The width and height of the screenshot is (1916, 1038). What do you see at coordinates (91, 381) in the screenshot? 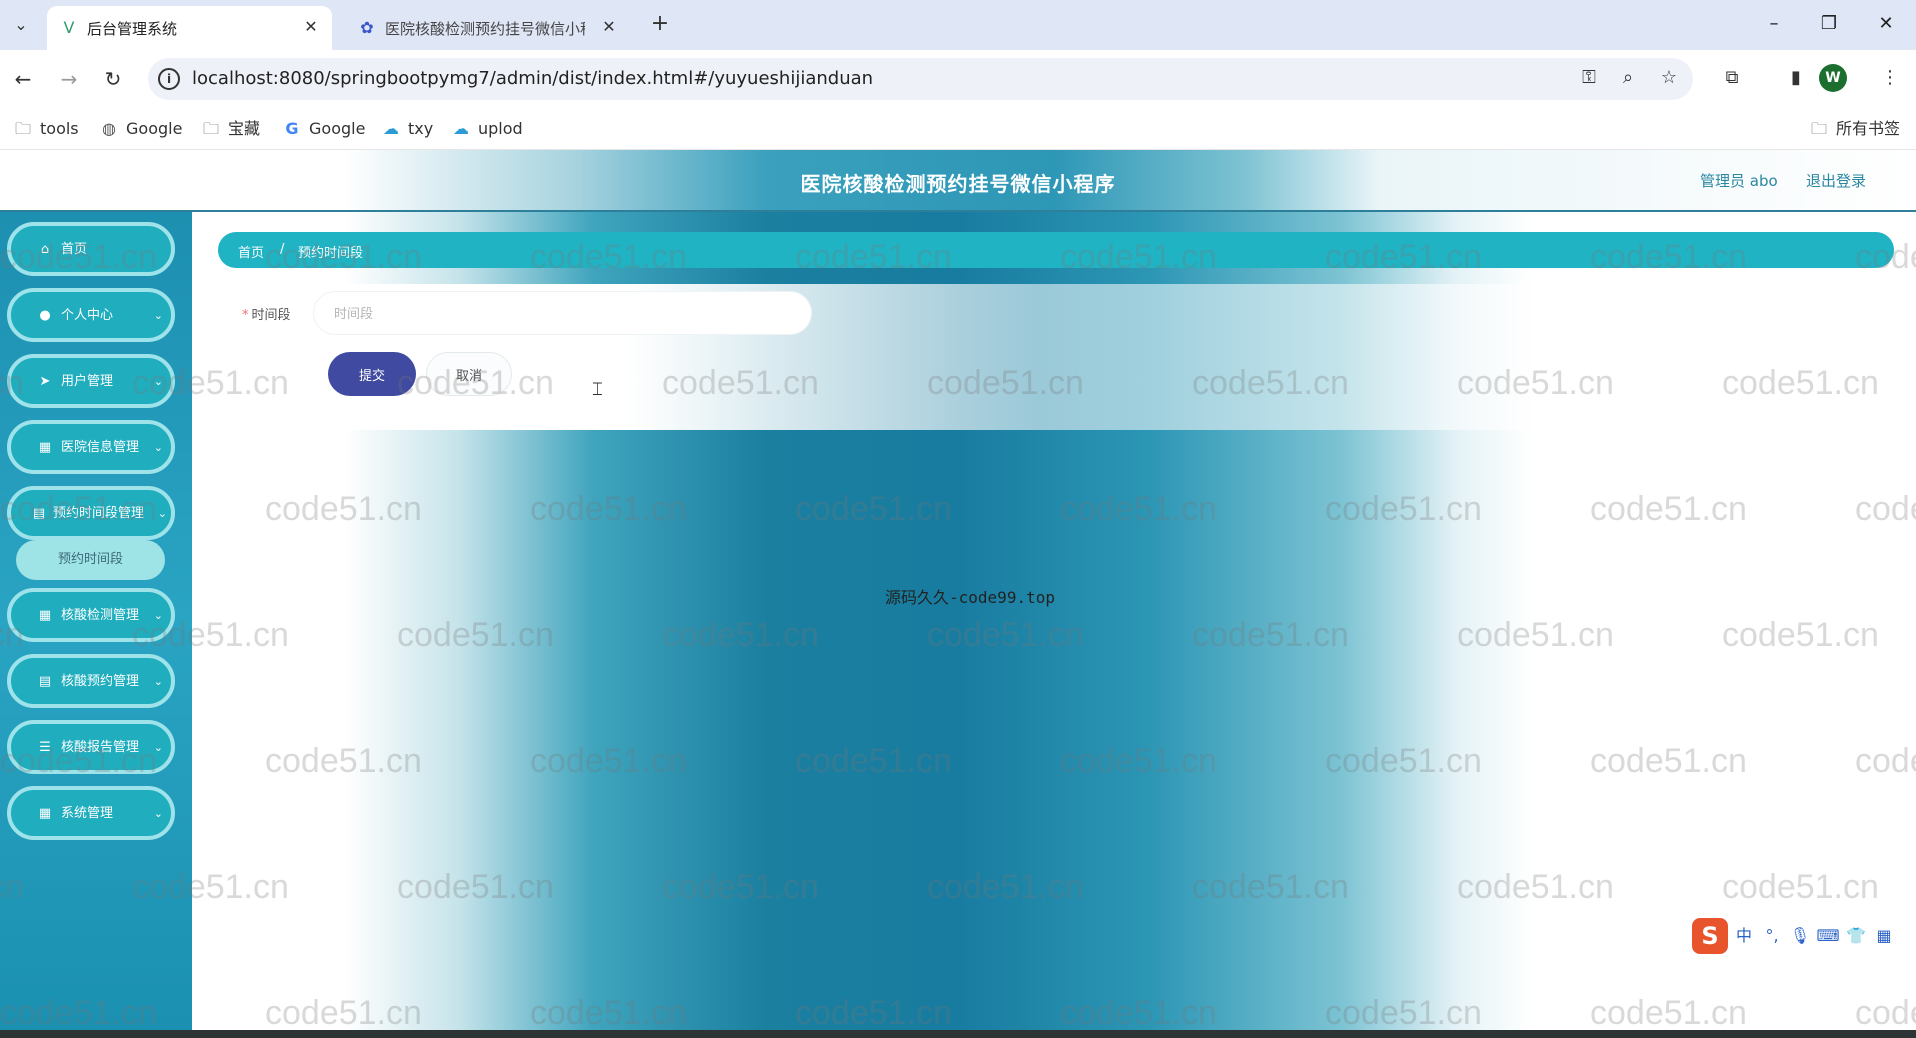
I see `sidebar-item-users: ➤ 用户管理 ⌄` at bounding box center [91, 381].